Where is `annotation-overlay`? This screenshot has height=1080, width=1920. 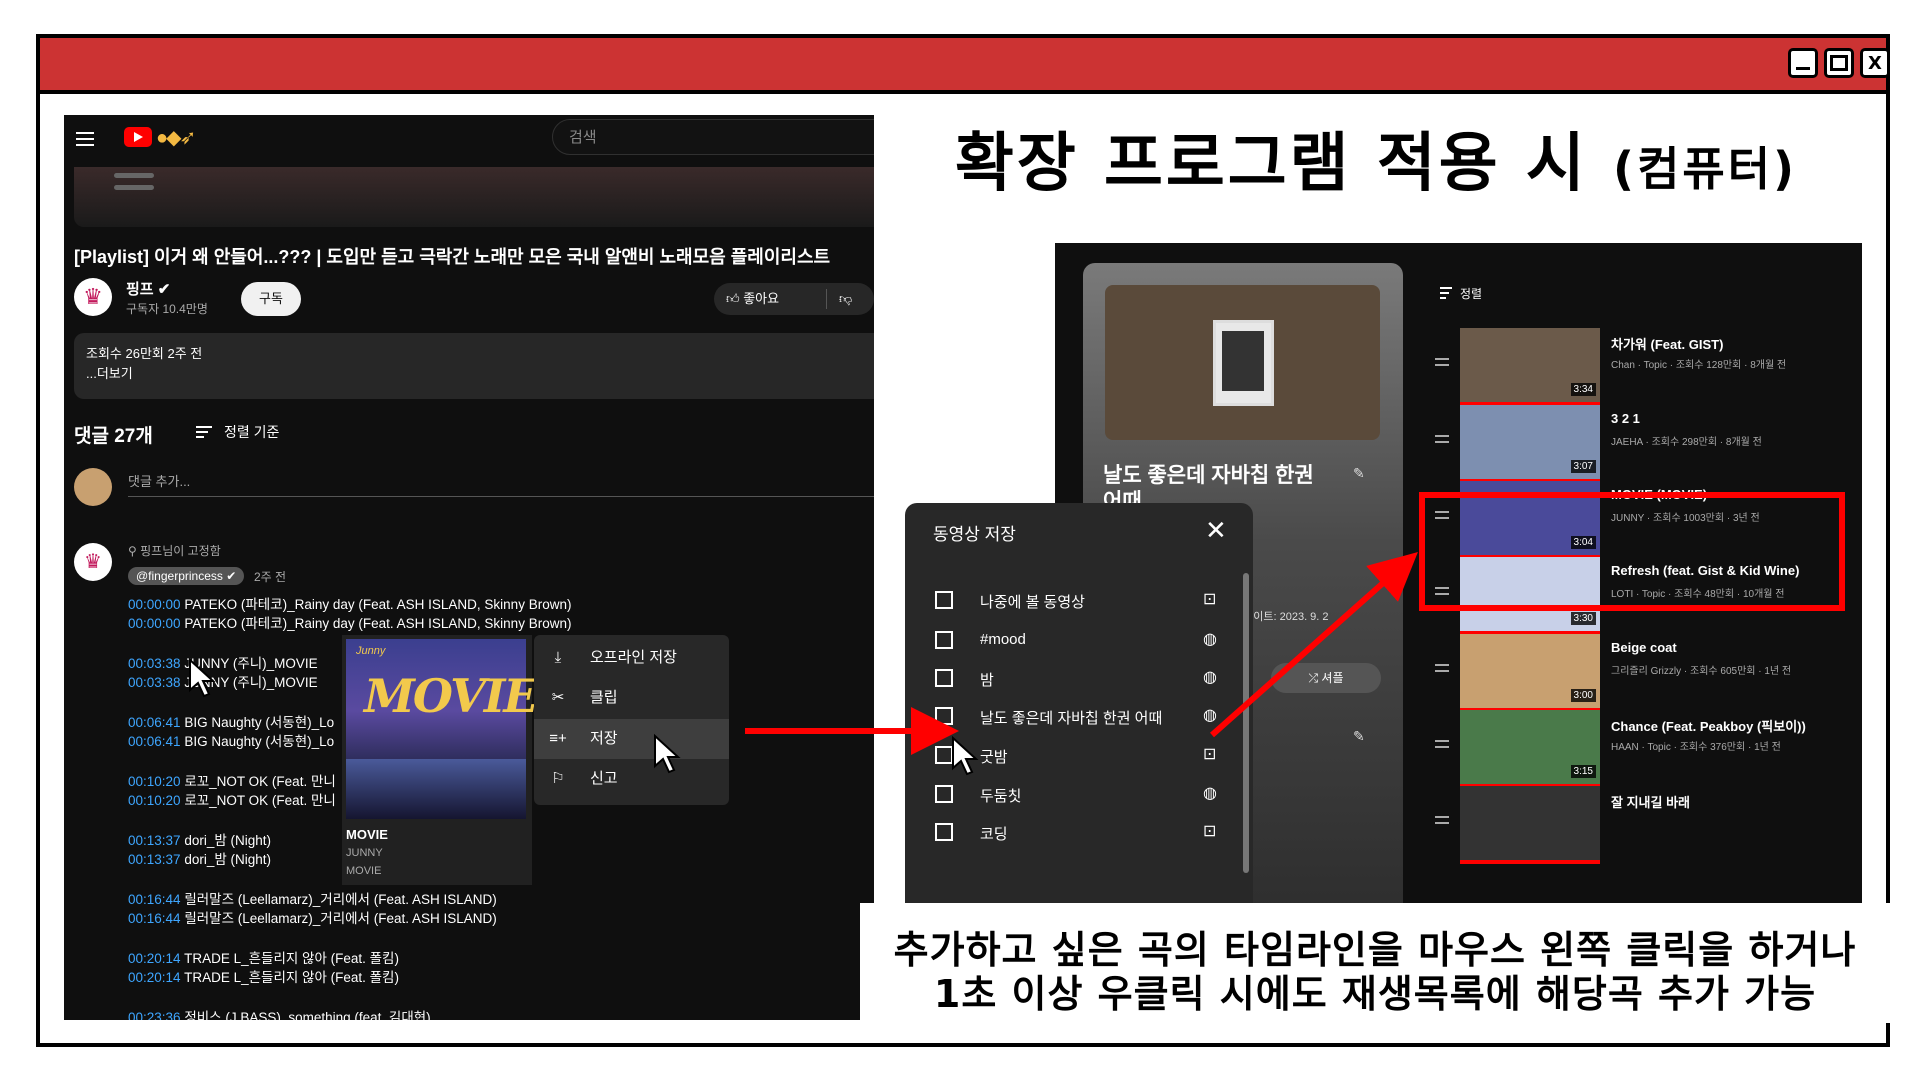
annotation-overlay is located at coordinates (803, 664).